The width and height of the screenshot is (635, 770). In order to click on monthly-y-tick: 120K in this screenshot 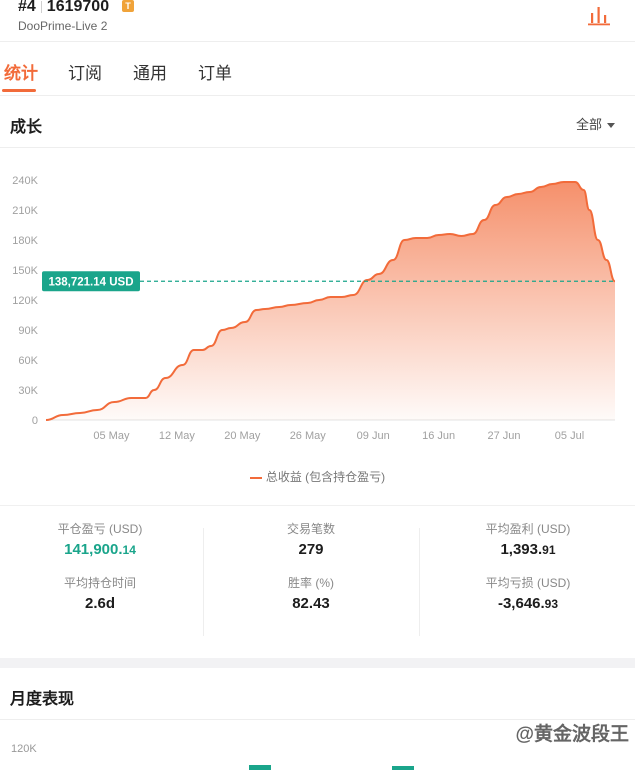, I will do `click(24, 749)`.